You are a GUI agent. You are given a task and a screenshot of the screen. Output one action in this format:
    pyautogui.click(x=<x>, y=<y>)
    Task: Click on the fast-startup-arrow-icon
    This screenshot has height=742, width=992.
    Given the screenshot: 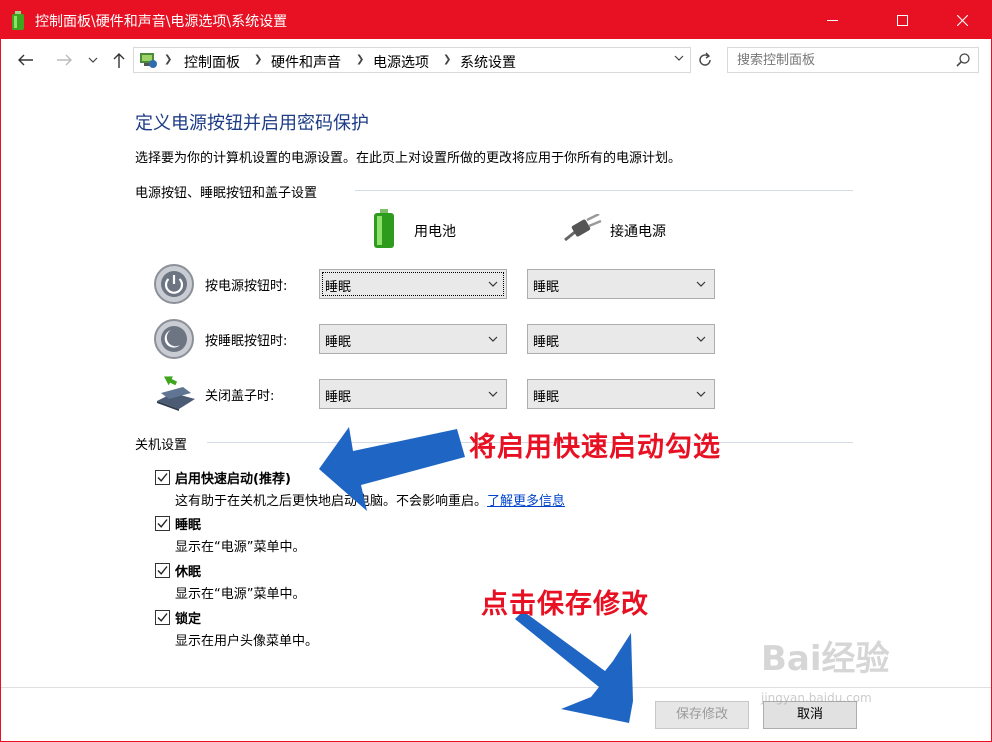 What is the action you would take?
    pyautogui.click(x=392, y=469)
    